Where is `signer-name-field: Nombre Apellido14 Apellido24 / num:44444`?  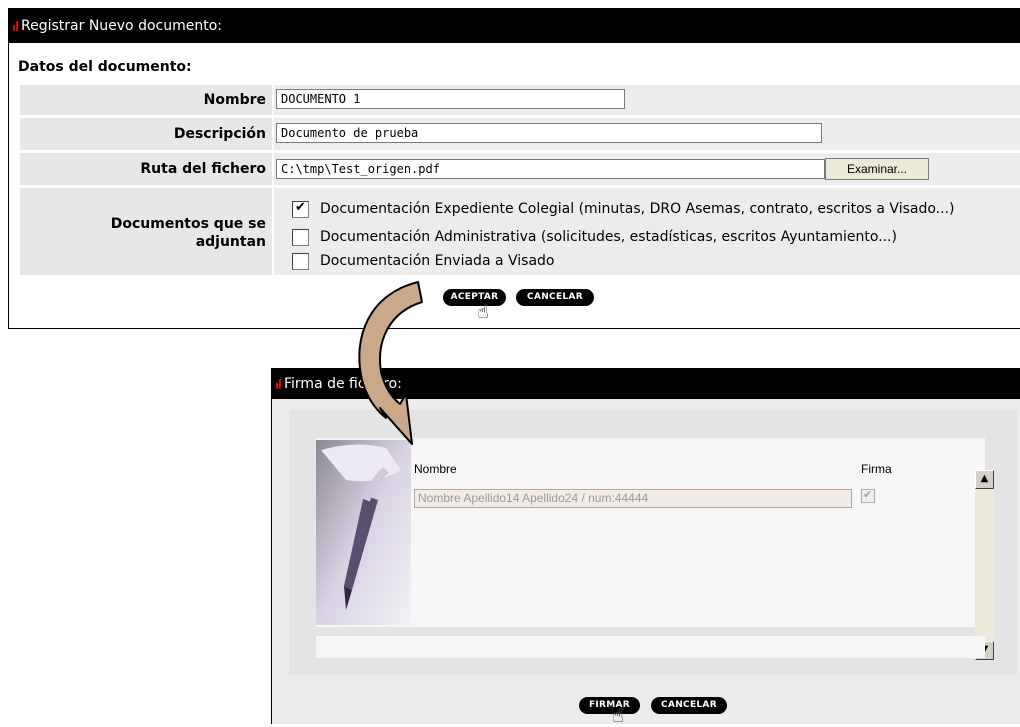 signer-name-field: Nombre Apellido14 Apellido24 / num:44444 is located at coordinates (633, 498).